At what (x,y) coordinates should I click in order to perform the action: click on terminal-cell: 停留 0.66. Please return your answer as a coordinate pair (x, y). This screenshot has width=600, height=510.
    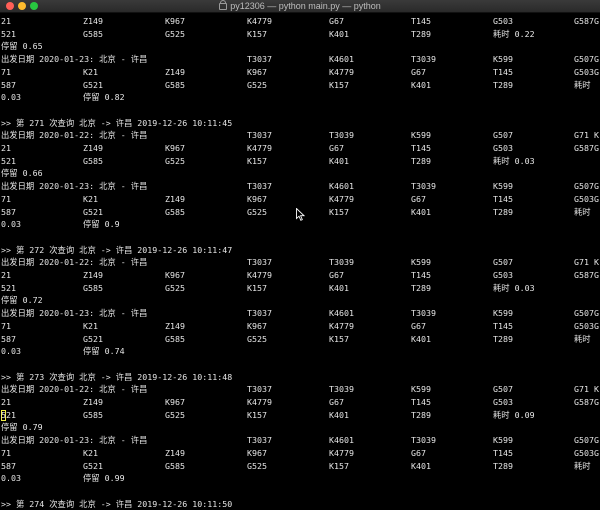
    Looking at the image, I should click on (22, 173).